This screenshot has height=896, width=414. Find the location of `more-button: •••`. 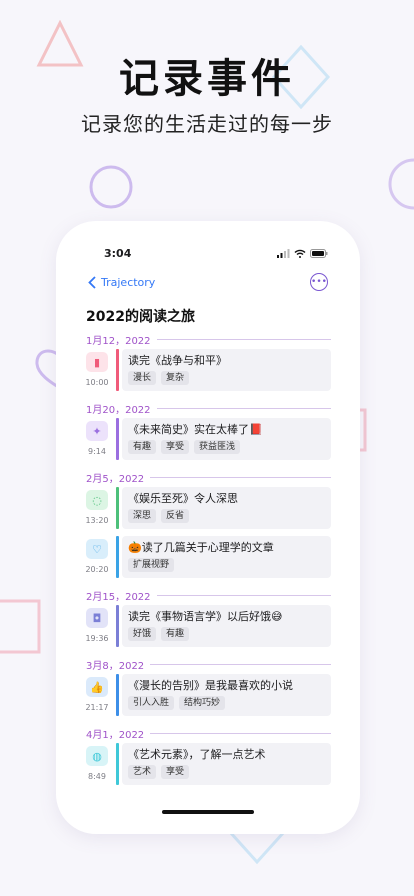

more-button: ••• is located at coordinates (319, 282).